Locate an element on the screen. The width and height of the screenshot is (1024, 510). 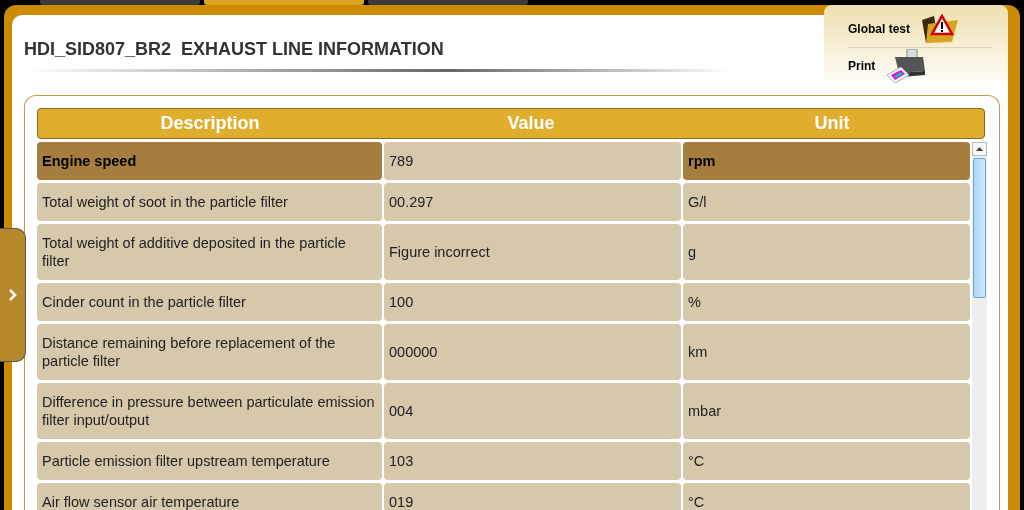
table-cell: Figure incorrect is located at coordinates (532, 252).